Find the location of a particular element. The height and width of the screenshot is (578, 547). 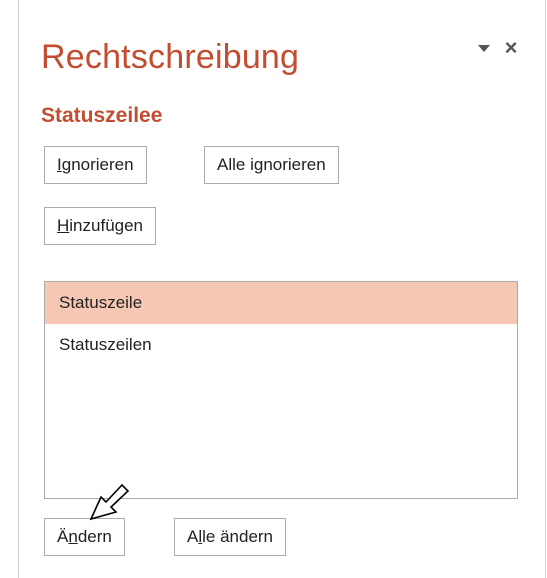

change-access-key: n is located at coordinates (73, 536).